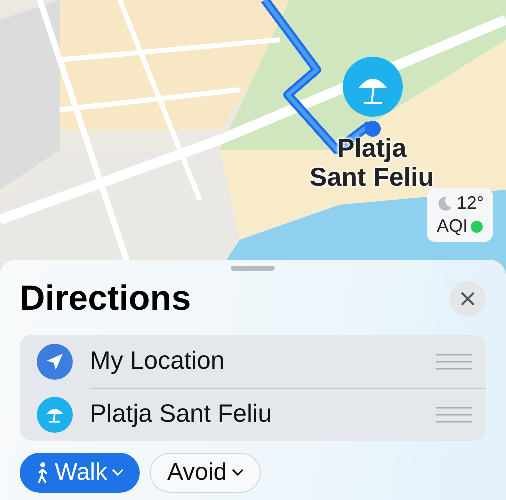  I want to click on beach-umbrella-icon, so click(55, 414).